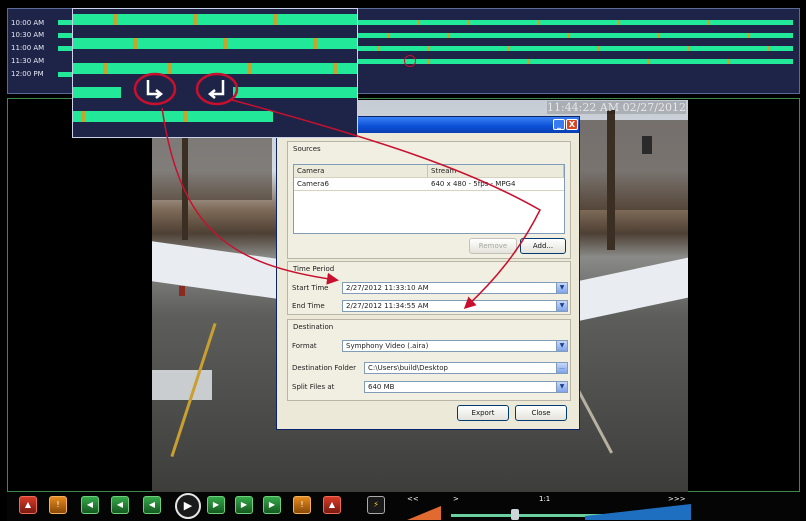 The image size is (806, 521). Describe the element at coordinates (188, 506) in the screenshot. I see `play-icon: ▶` at that location.